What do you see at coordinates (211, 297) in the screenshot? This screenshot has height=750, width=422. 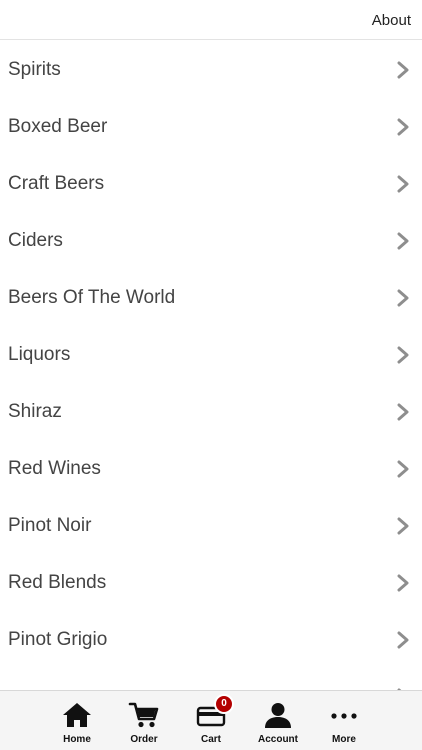 I see `category-row-beers-of-the-world: Beers Of The World` at bounding box center [211, 297].